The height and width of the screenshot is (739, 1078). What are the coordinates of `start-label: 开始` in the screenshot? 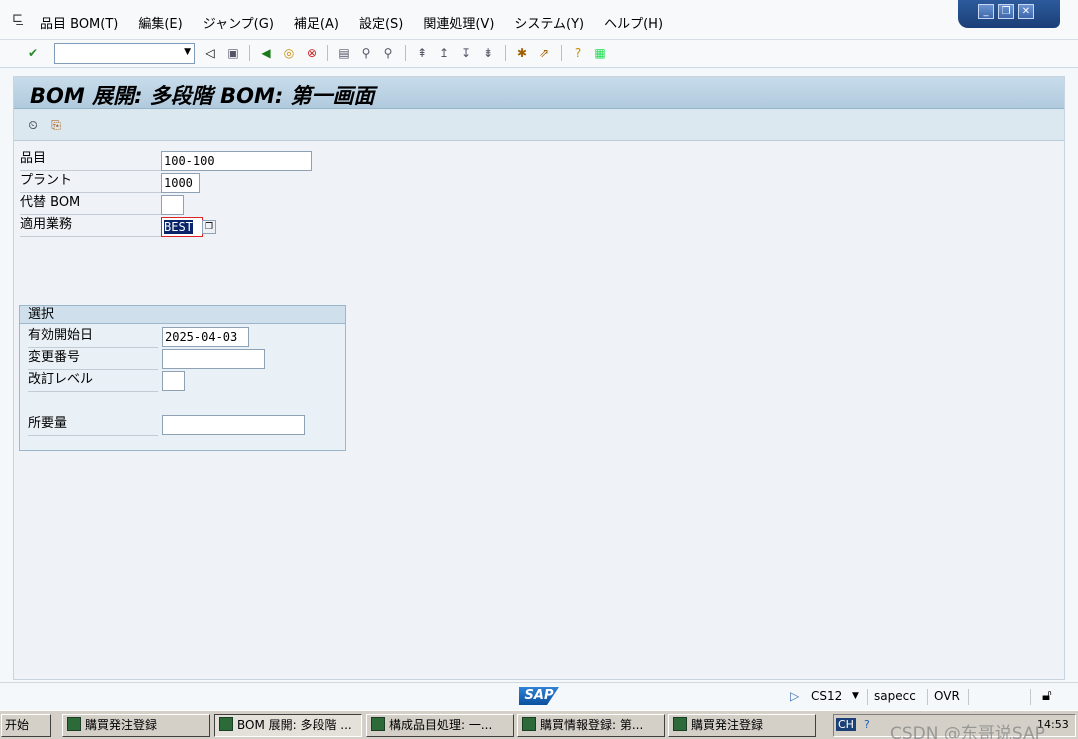 It's located at (17, 725).